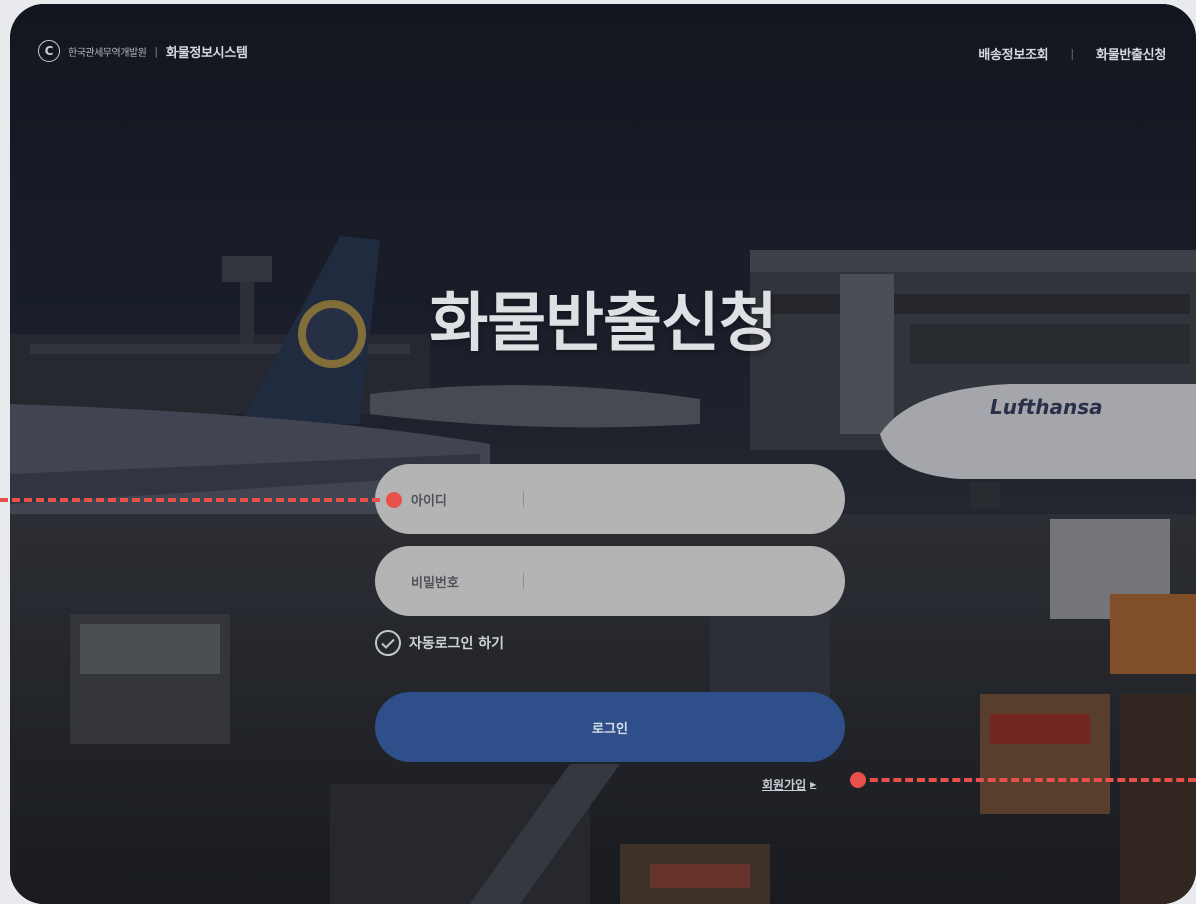  What do you see at coordinates (676, 499) in the screenshot?
I see `id-input` at bounding box center [676, 499].